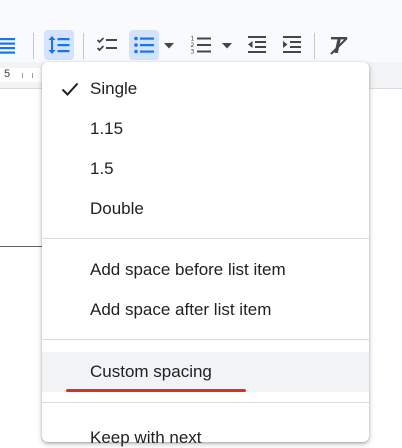 This screenshot has height=448, width=402. I want to click on menu-item-label: 1.5, so click(102, 168).